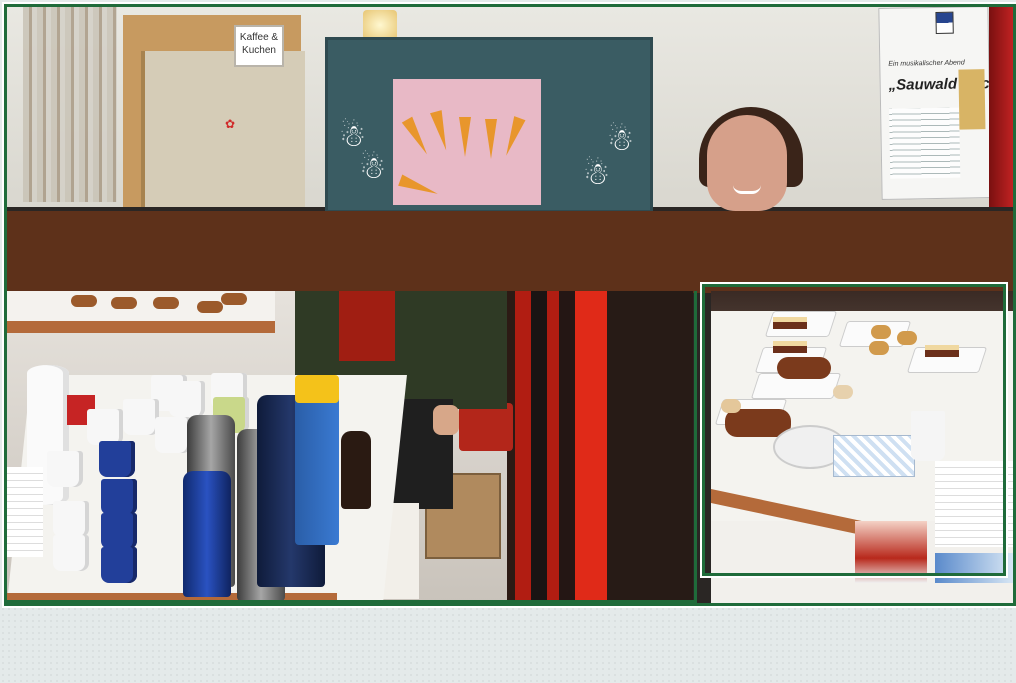  Describe the element at coordinates (446, 420) in the screenshot. I see `person-hand` at that location.